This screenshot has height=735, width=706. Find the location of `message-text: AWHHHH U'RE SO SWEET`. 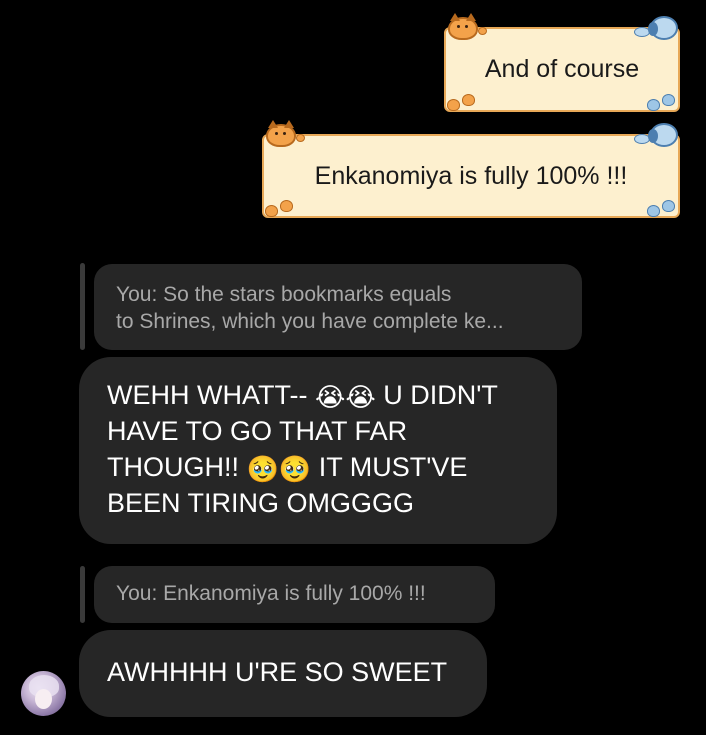

message-text: AWHHHH U'RE SO SWEET is located at coordinates (277, 672).